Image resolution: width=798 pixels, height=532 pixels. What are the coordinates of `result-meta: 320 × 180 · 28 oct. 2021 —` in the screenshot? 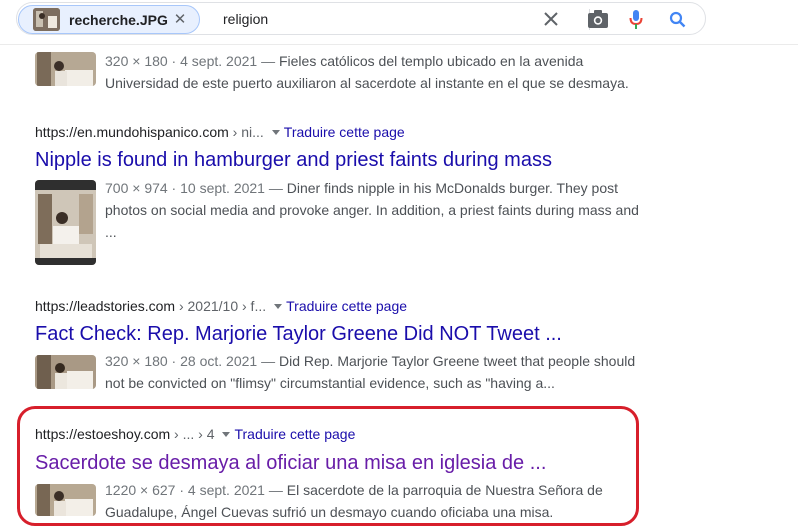 It's located at (192, 361).